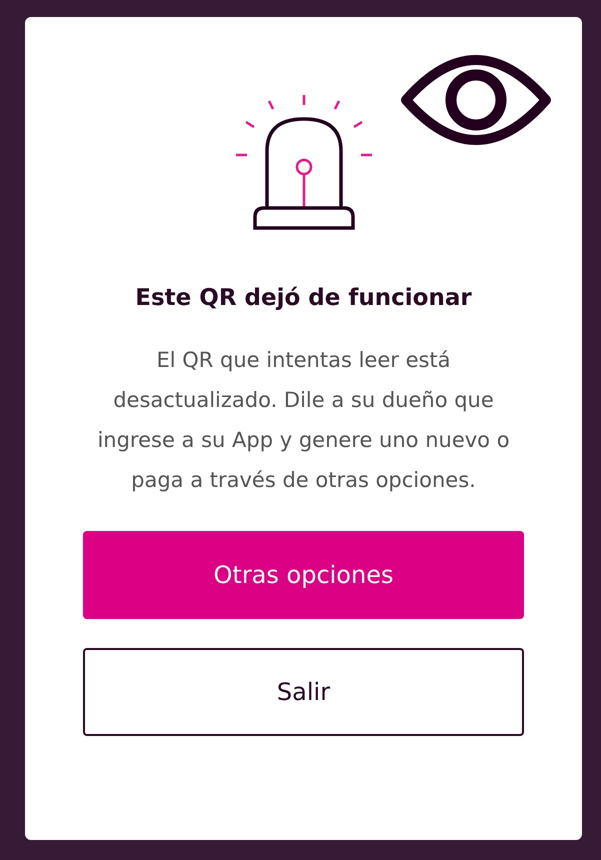 This screenshot has height=860, width=601. Describe the element at coordinates (303, 574) in the screenshot. I see `other-options-button: Otras opciones` at that location.